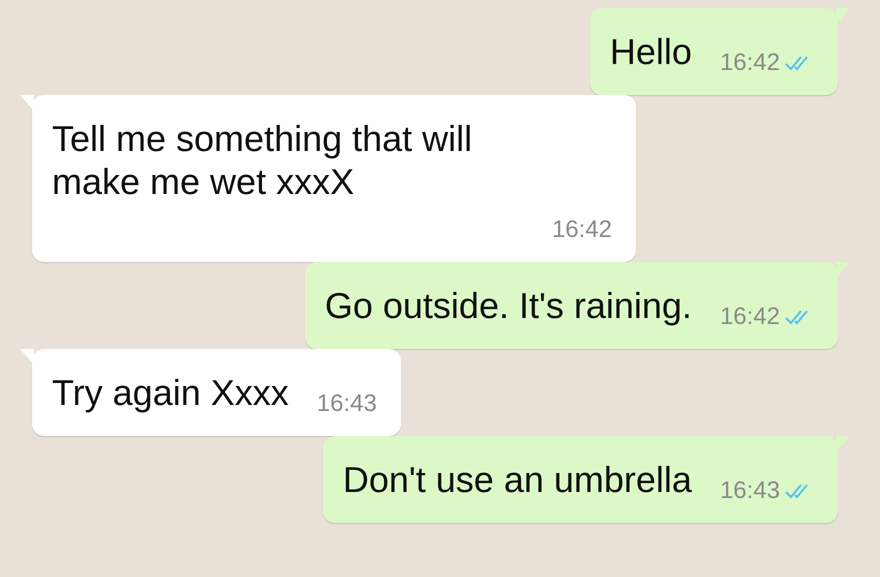 The width and height of the screenshot is (880, 577). Describe the element at coordinates (170, 392) in the screenshot. I see `message-text: Try again Xxxx` at that location.